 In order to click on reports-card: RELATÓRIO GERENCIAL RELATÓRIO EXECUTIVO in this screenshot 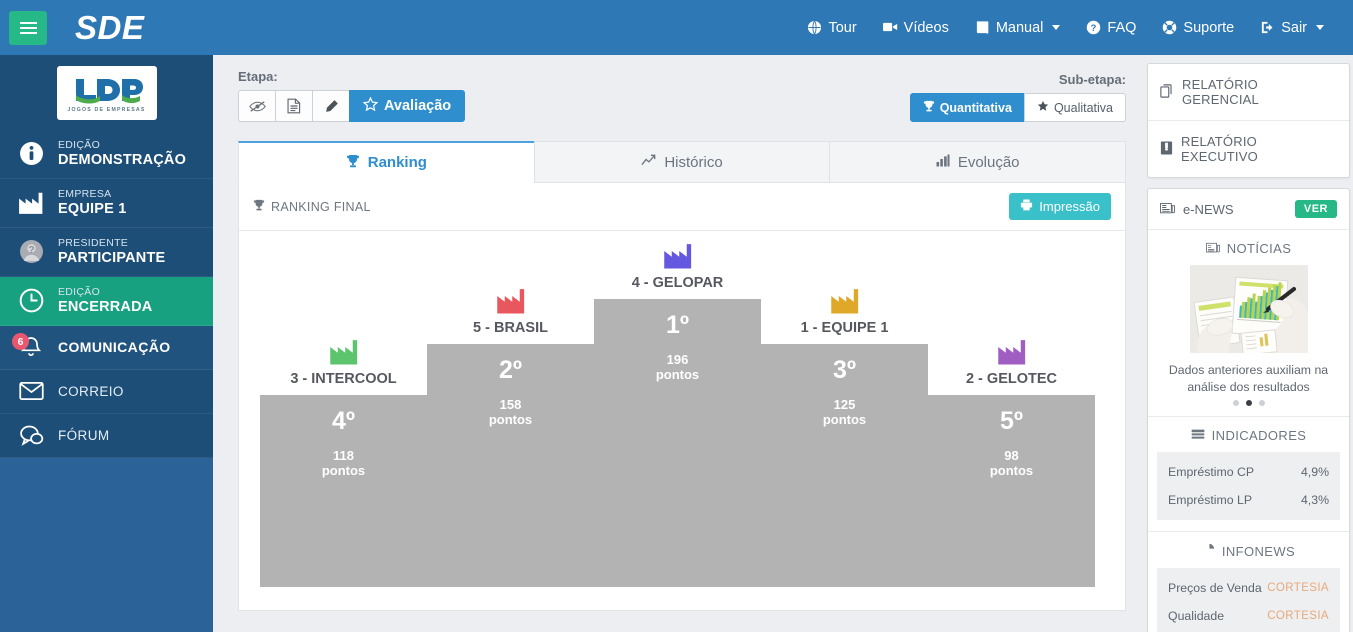, I will do `click(1248, 120)`.